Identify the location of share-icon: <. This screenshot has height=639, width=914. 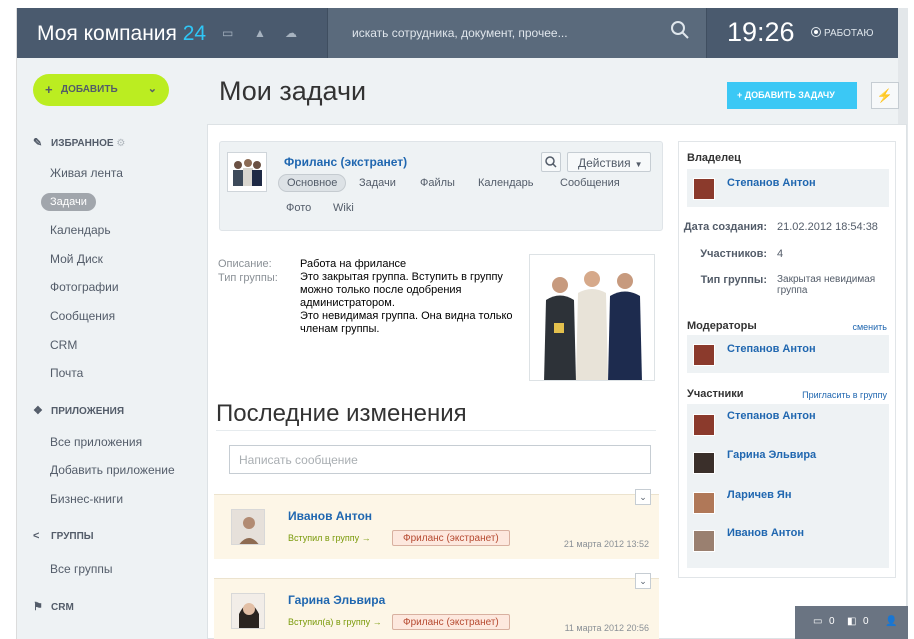
(36, 536).